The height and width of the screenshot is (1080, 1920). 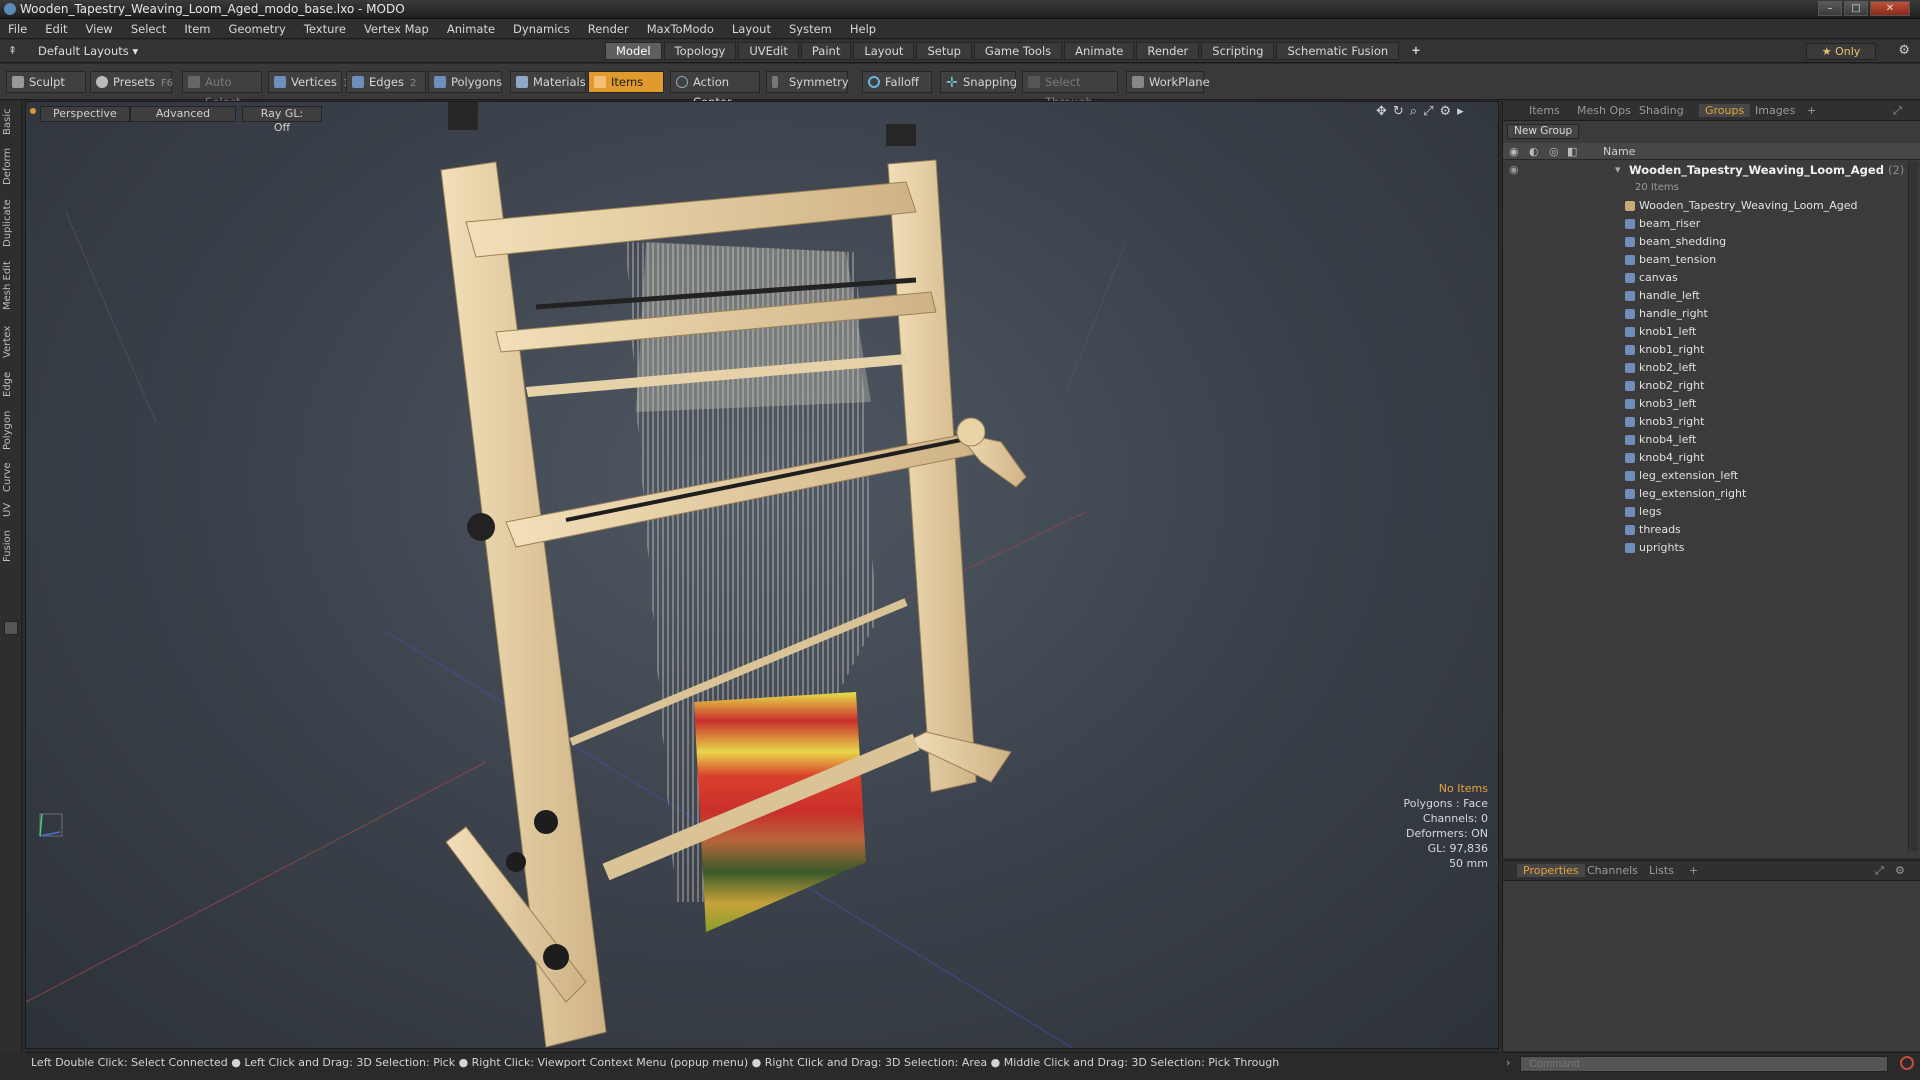 What do you see at coordinates (1705, 242) in the screenshot?
I see `list-item: beam_shedding` at bounding box center [1705, 242].